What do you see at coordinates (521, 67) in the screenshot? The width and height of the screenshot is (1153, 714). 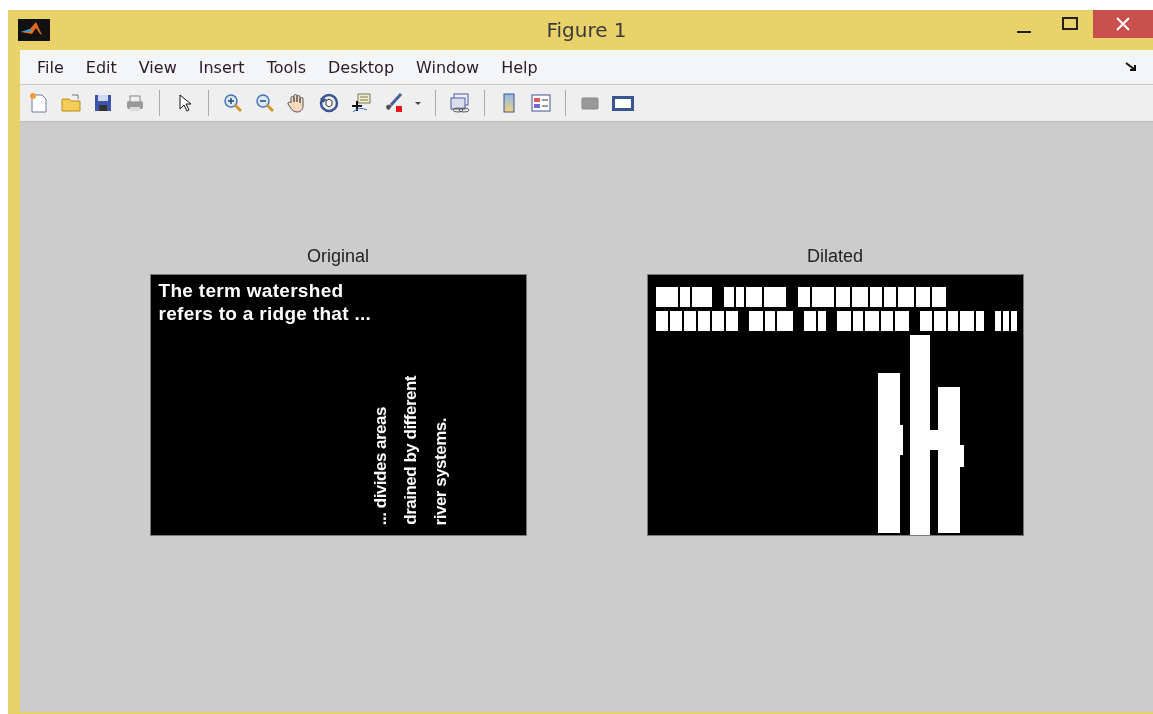 I see `menu-item: Help` at bounding box center [521, 67].